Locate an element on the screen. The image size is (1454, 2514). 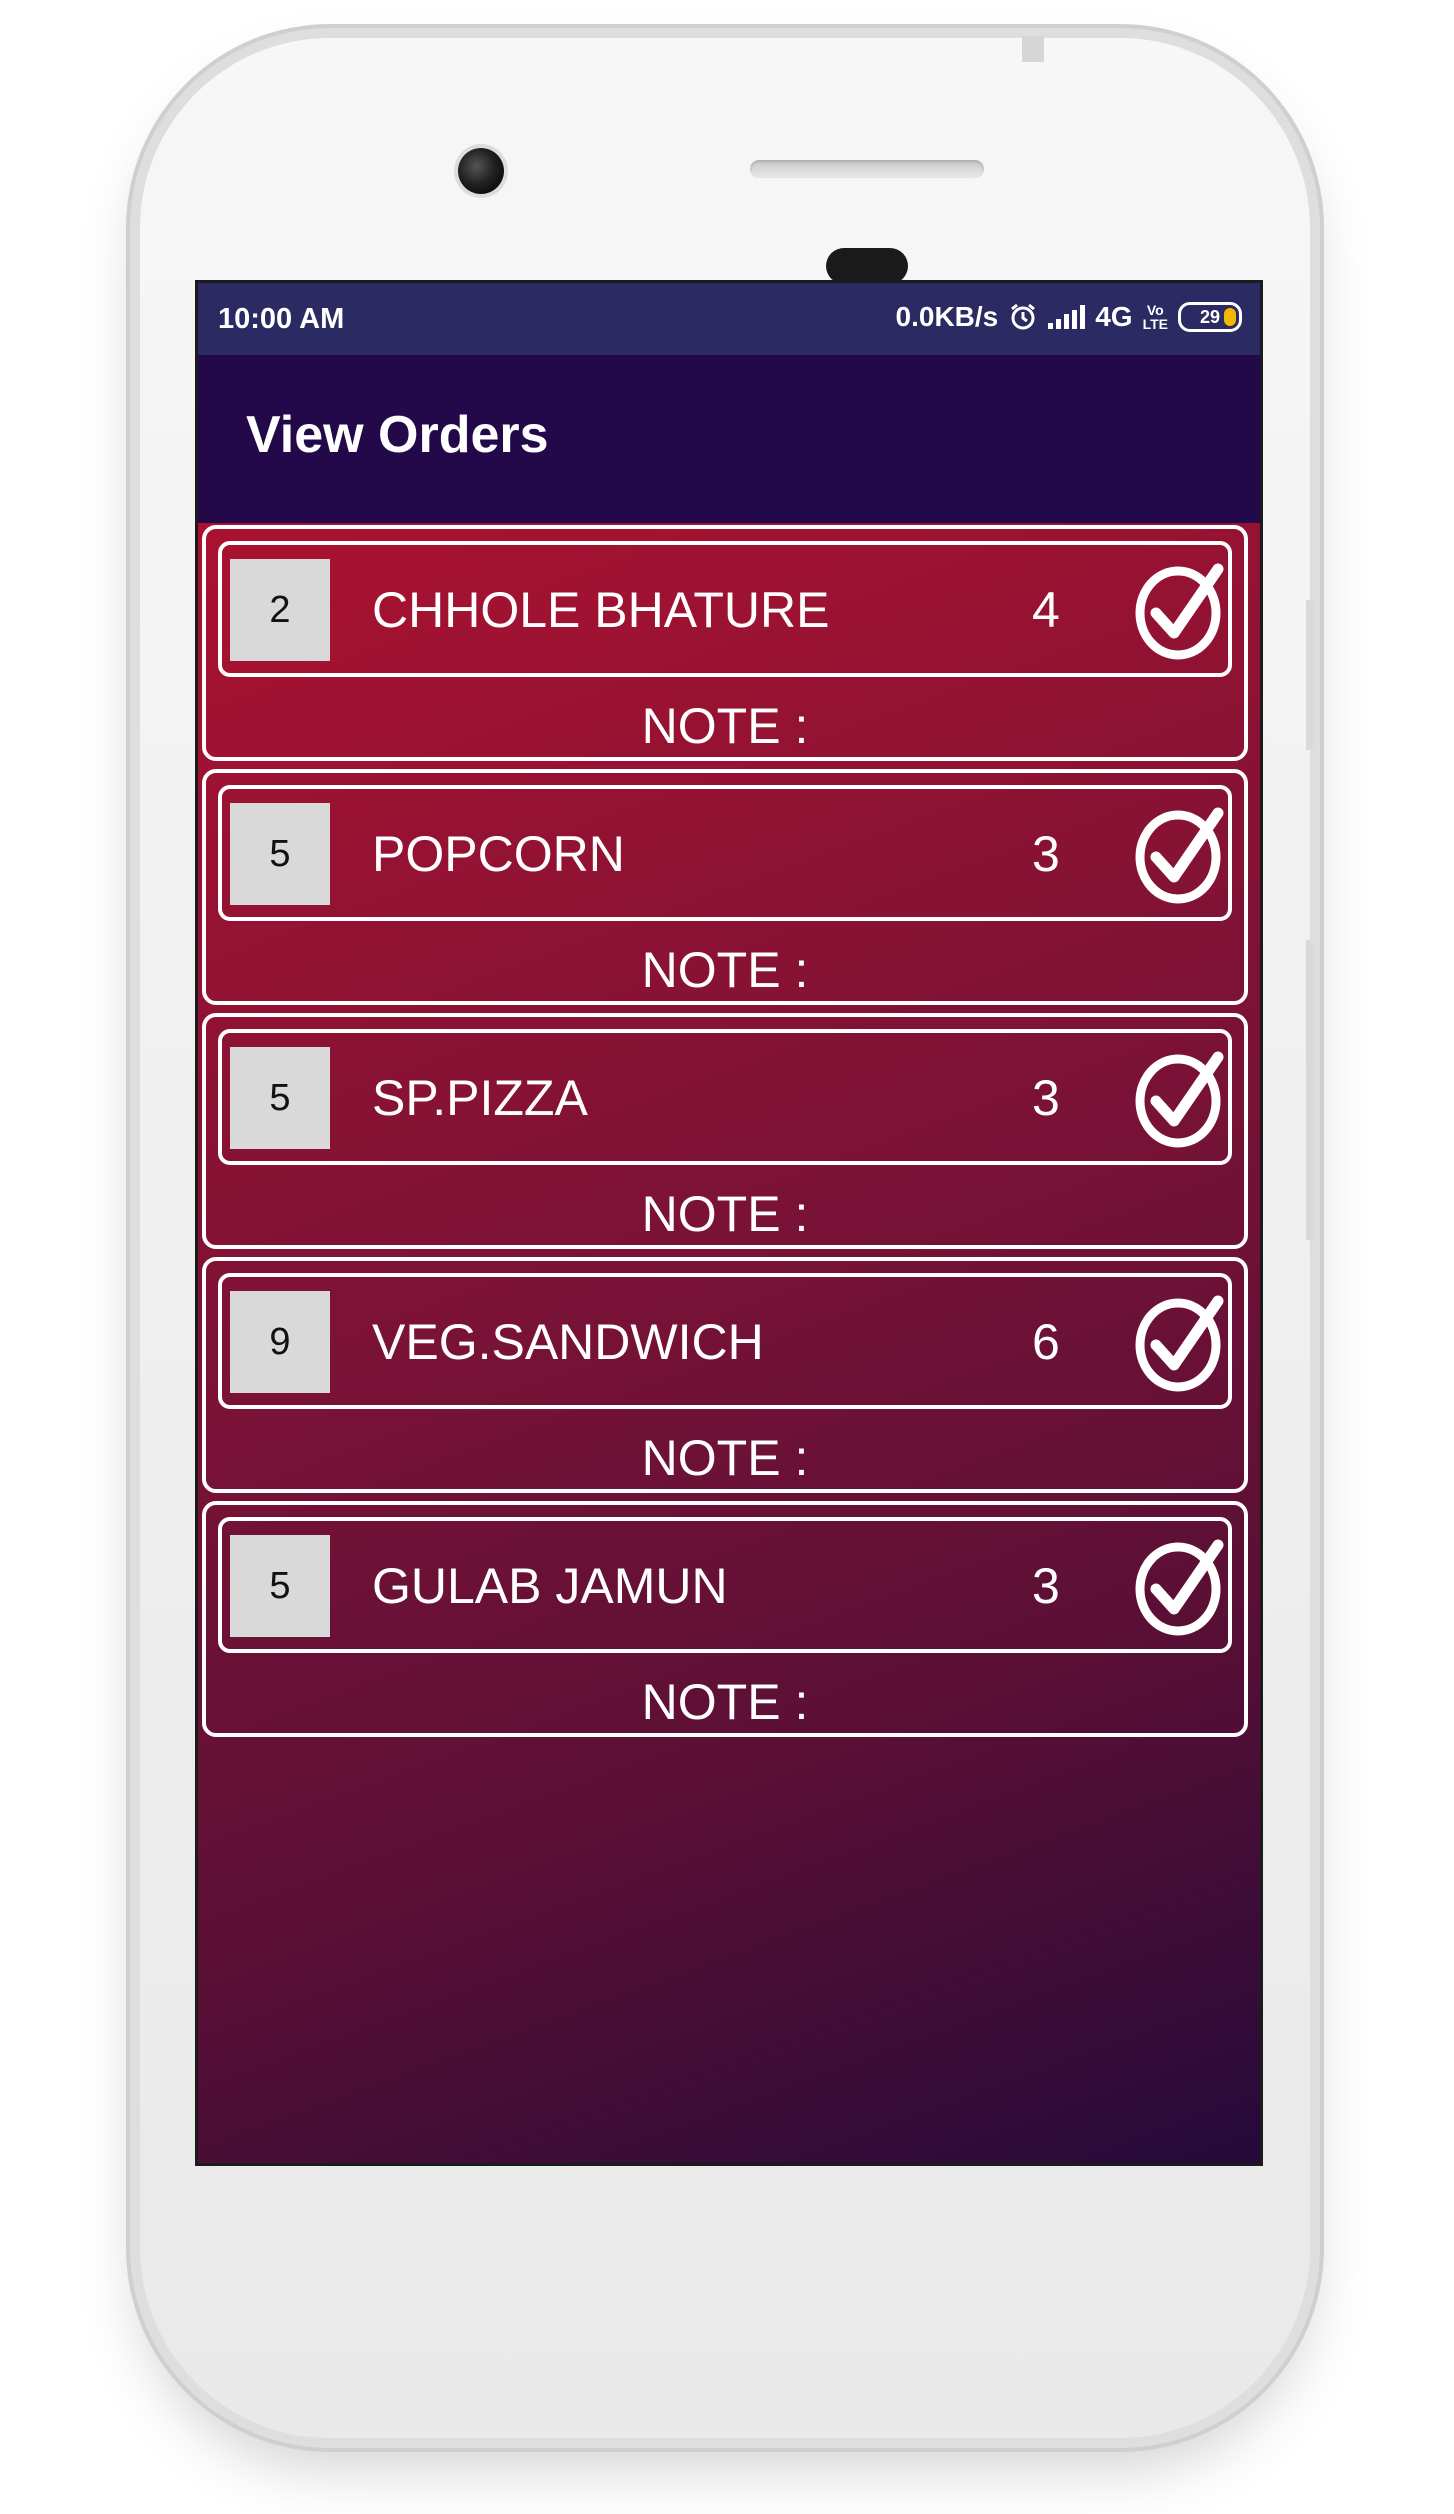
order-row: 5 GULAB JAMUN 3 is located at coordinates (725, 1585).